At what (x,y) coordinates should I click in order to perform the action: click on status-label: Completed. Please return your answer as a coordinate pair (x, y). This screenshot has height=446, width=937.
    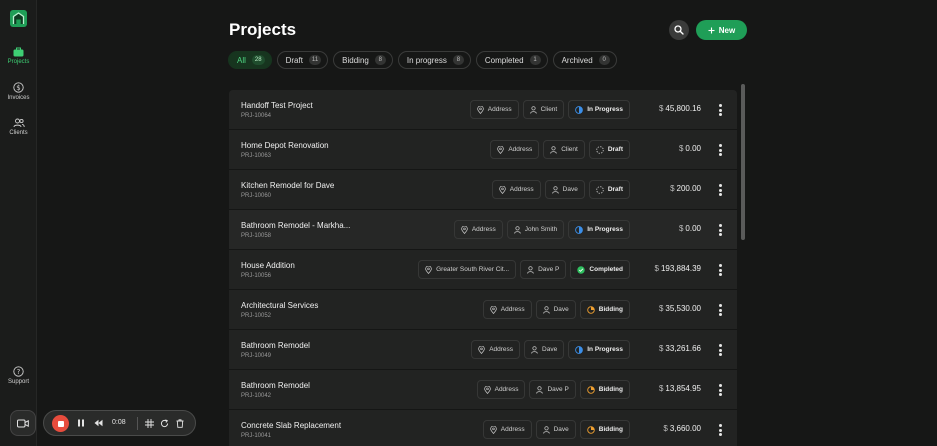
    Looking at the image, I should click on (606, 269).